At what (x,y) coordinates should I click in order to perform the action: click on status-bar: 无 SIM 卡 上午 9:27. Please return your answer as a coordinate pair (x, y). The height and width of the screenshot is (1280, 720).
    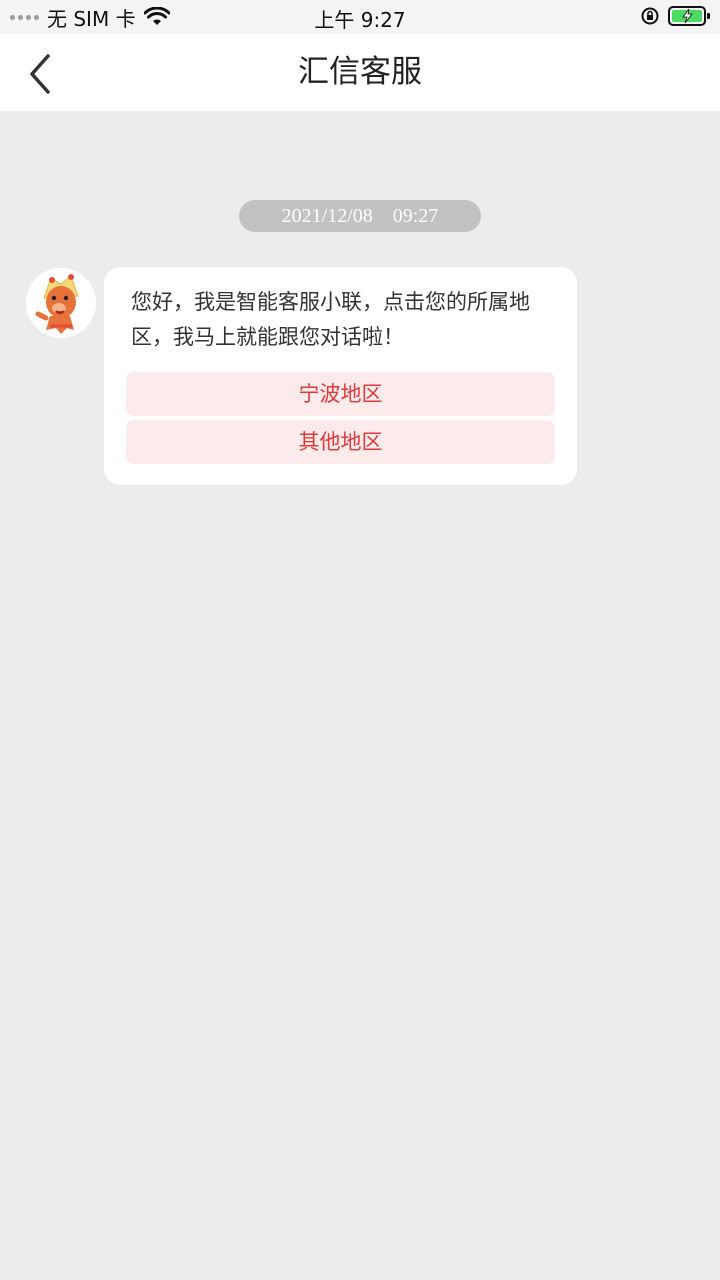
    Looking at the image, I should click on (360, 17).